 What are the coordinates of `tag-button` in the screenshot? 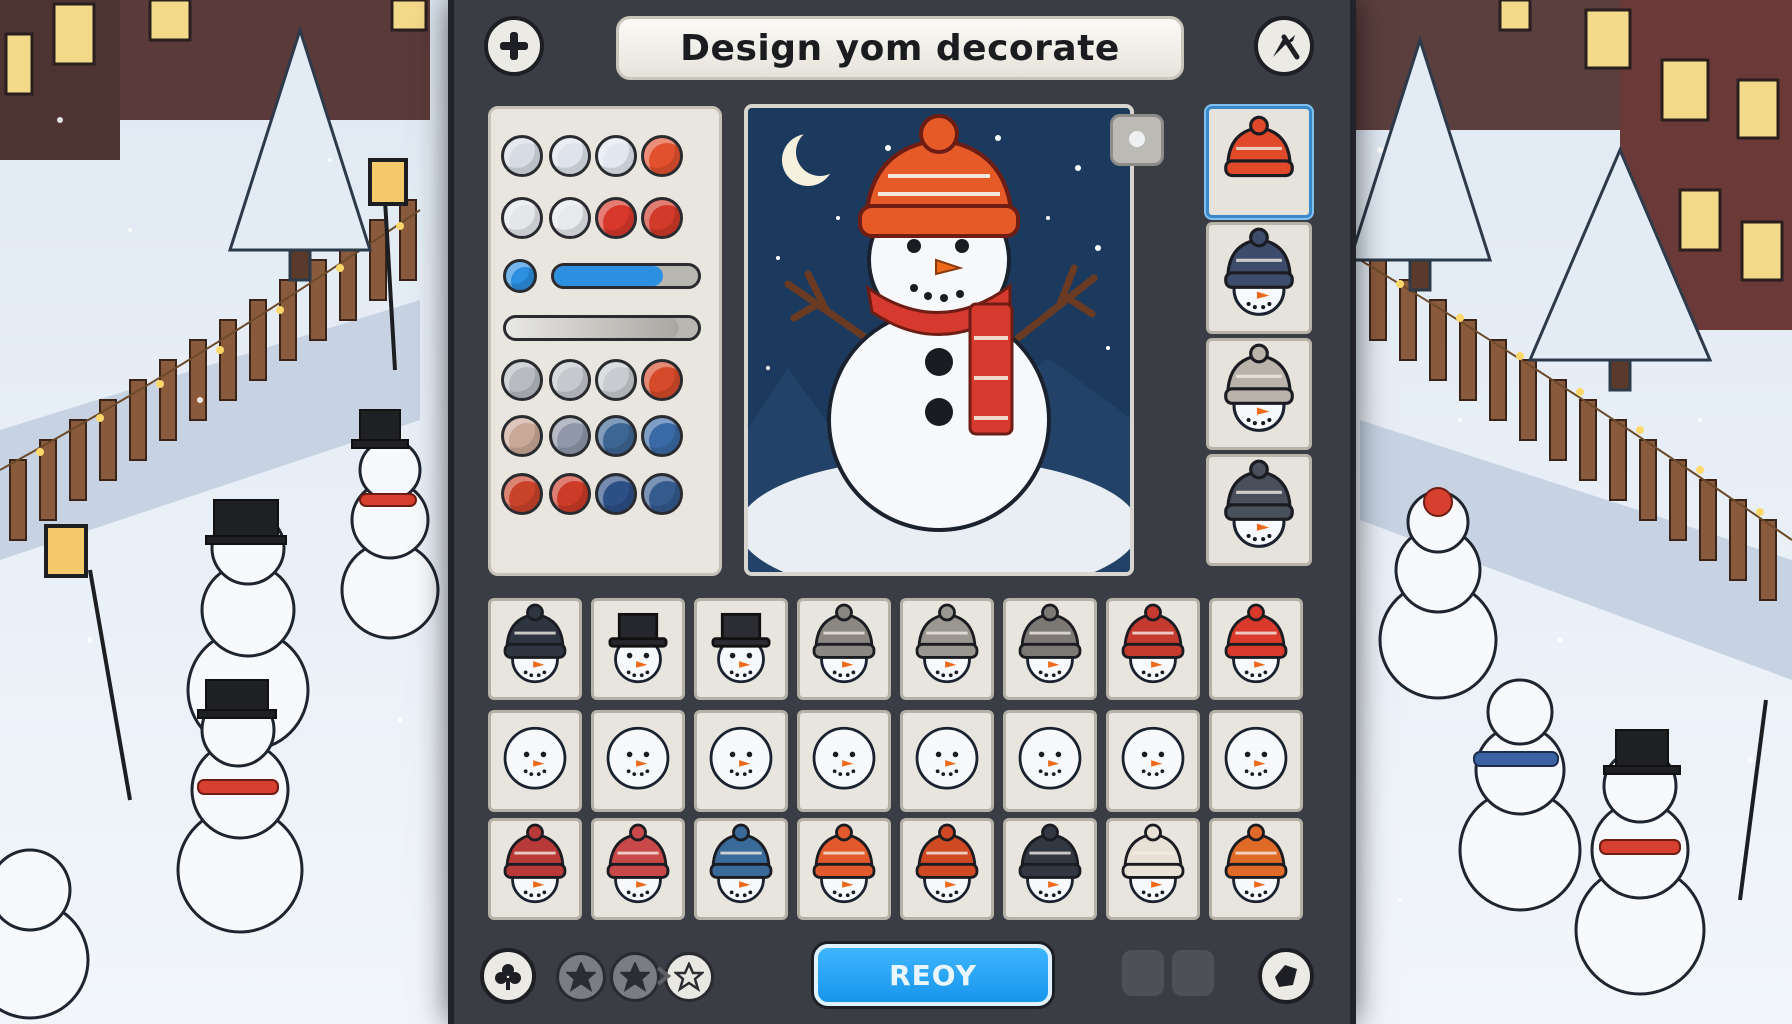 It's located at (1286, 976).